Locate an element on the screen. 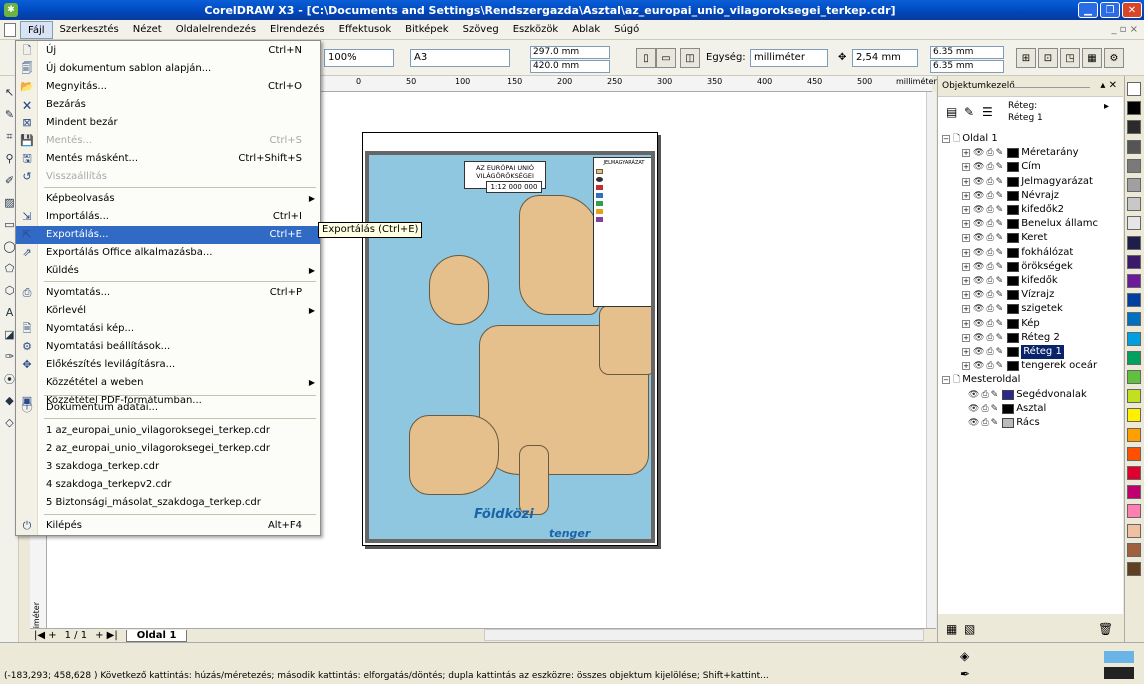 Image resolution: width=1144 pixels, height=684 pixels. tree-layer-node: + 👁 ⎙ ✎ kifedők is located at coordinates (1010, 281).